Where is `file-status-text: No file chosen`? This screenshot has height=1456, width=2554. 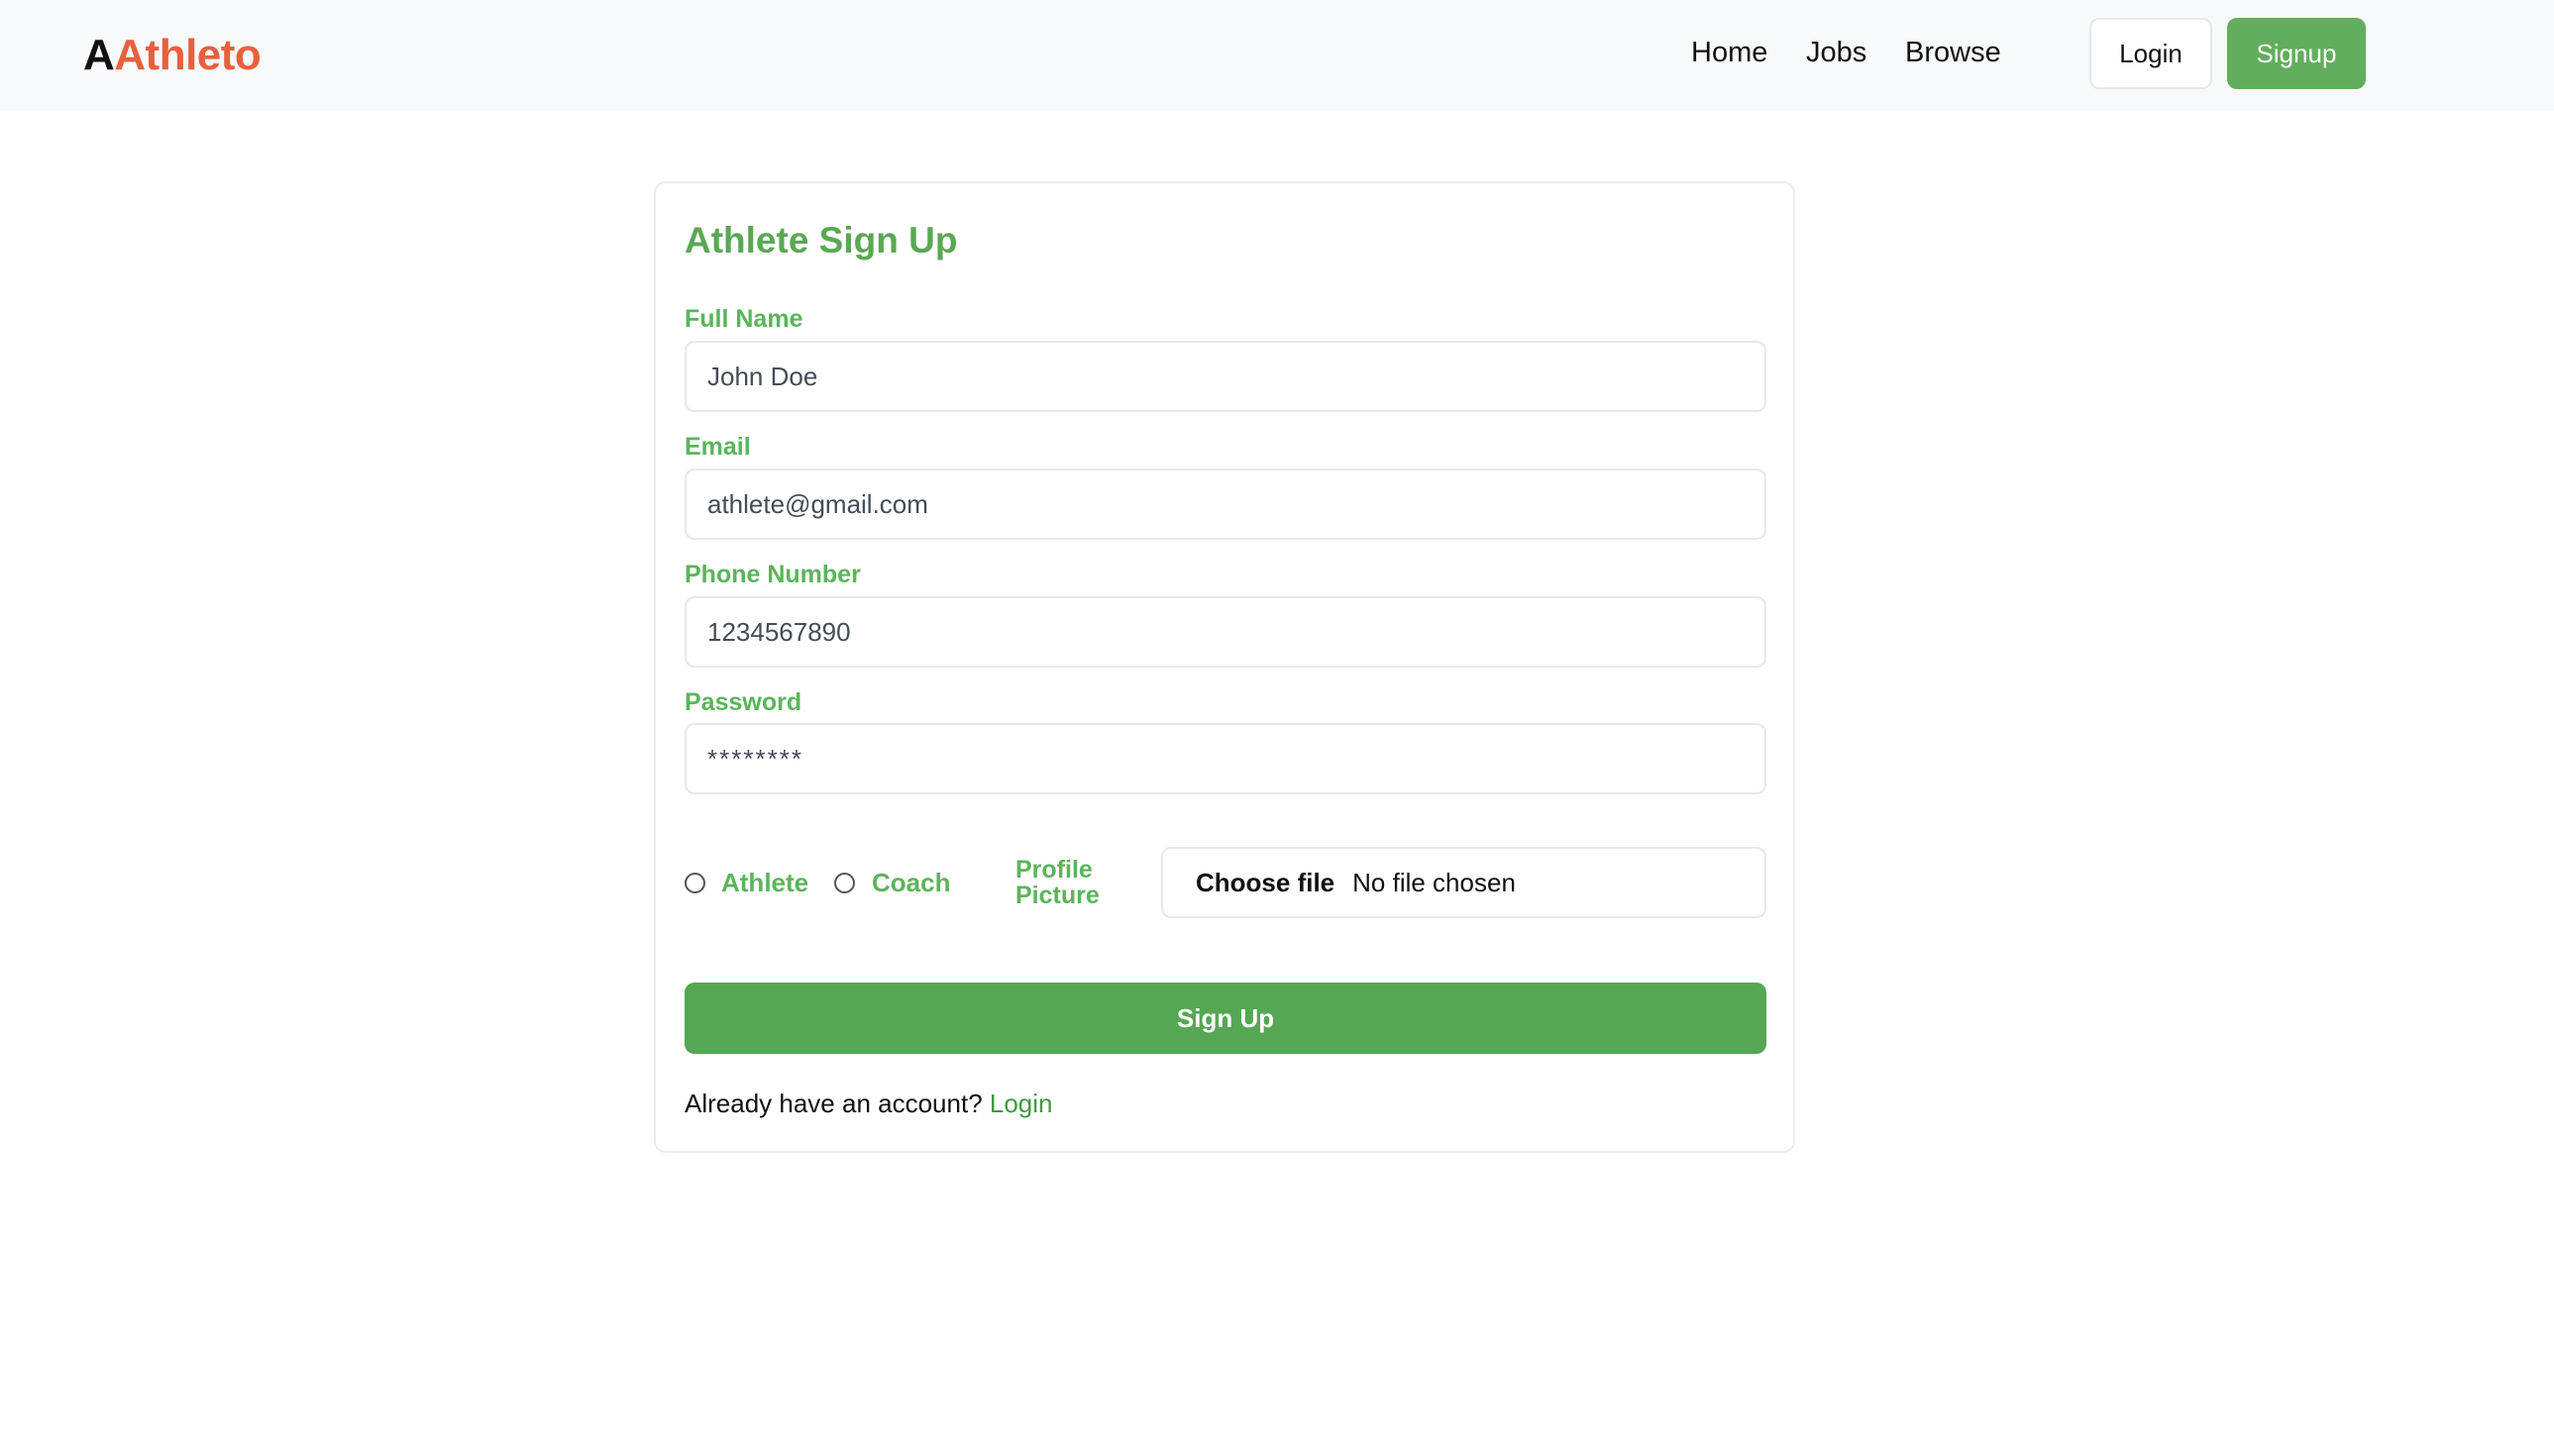
file-status-text: No file chosen is located at coordinates (1434, 882).